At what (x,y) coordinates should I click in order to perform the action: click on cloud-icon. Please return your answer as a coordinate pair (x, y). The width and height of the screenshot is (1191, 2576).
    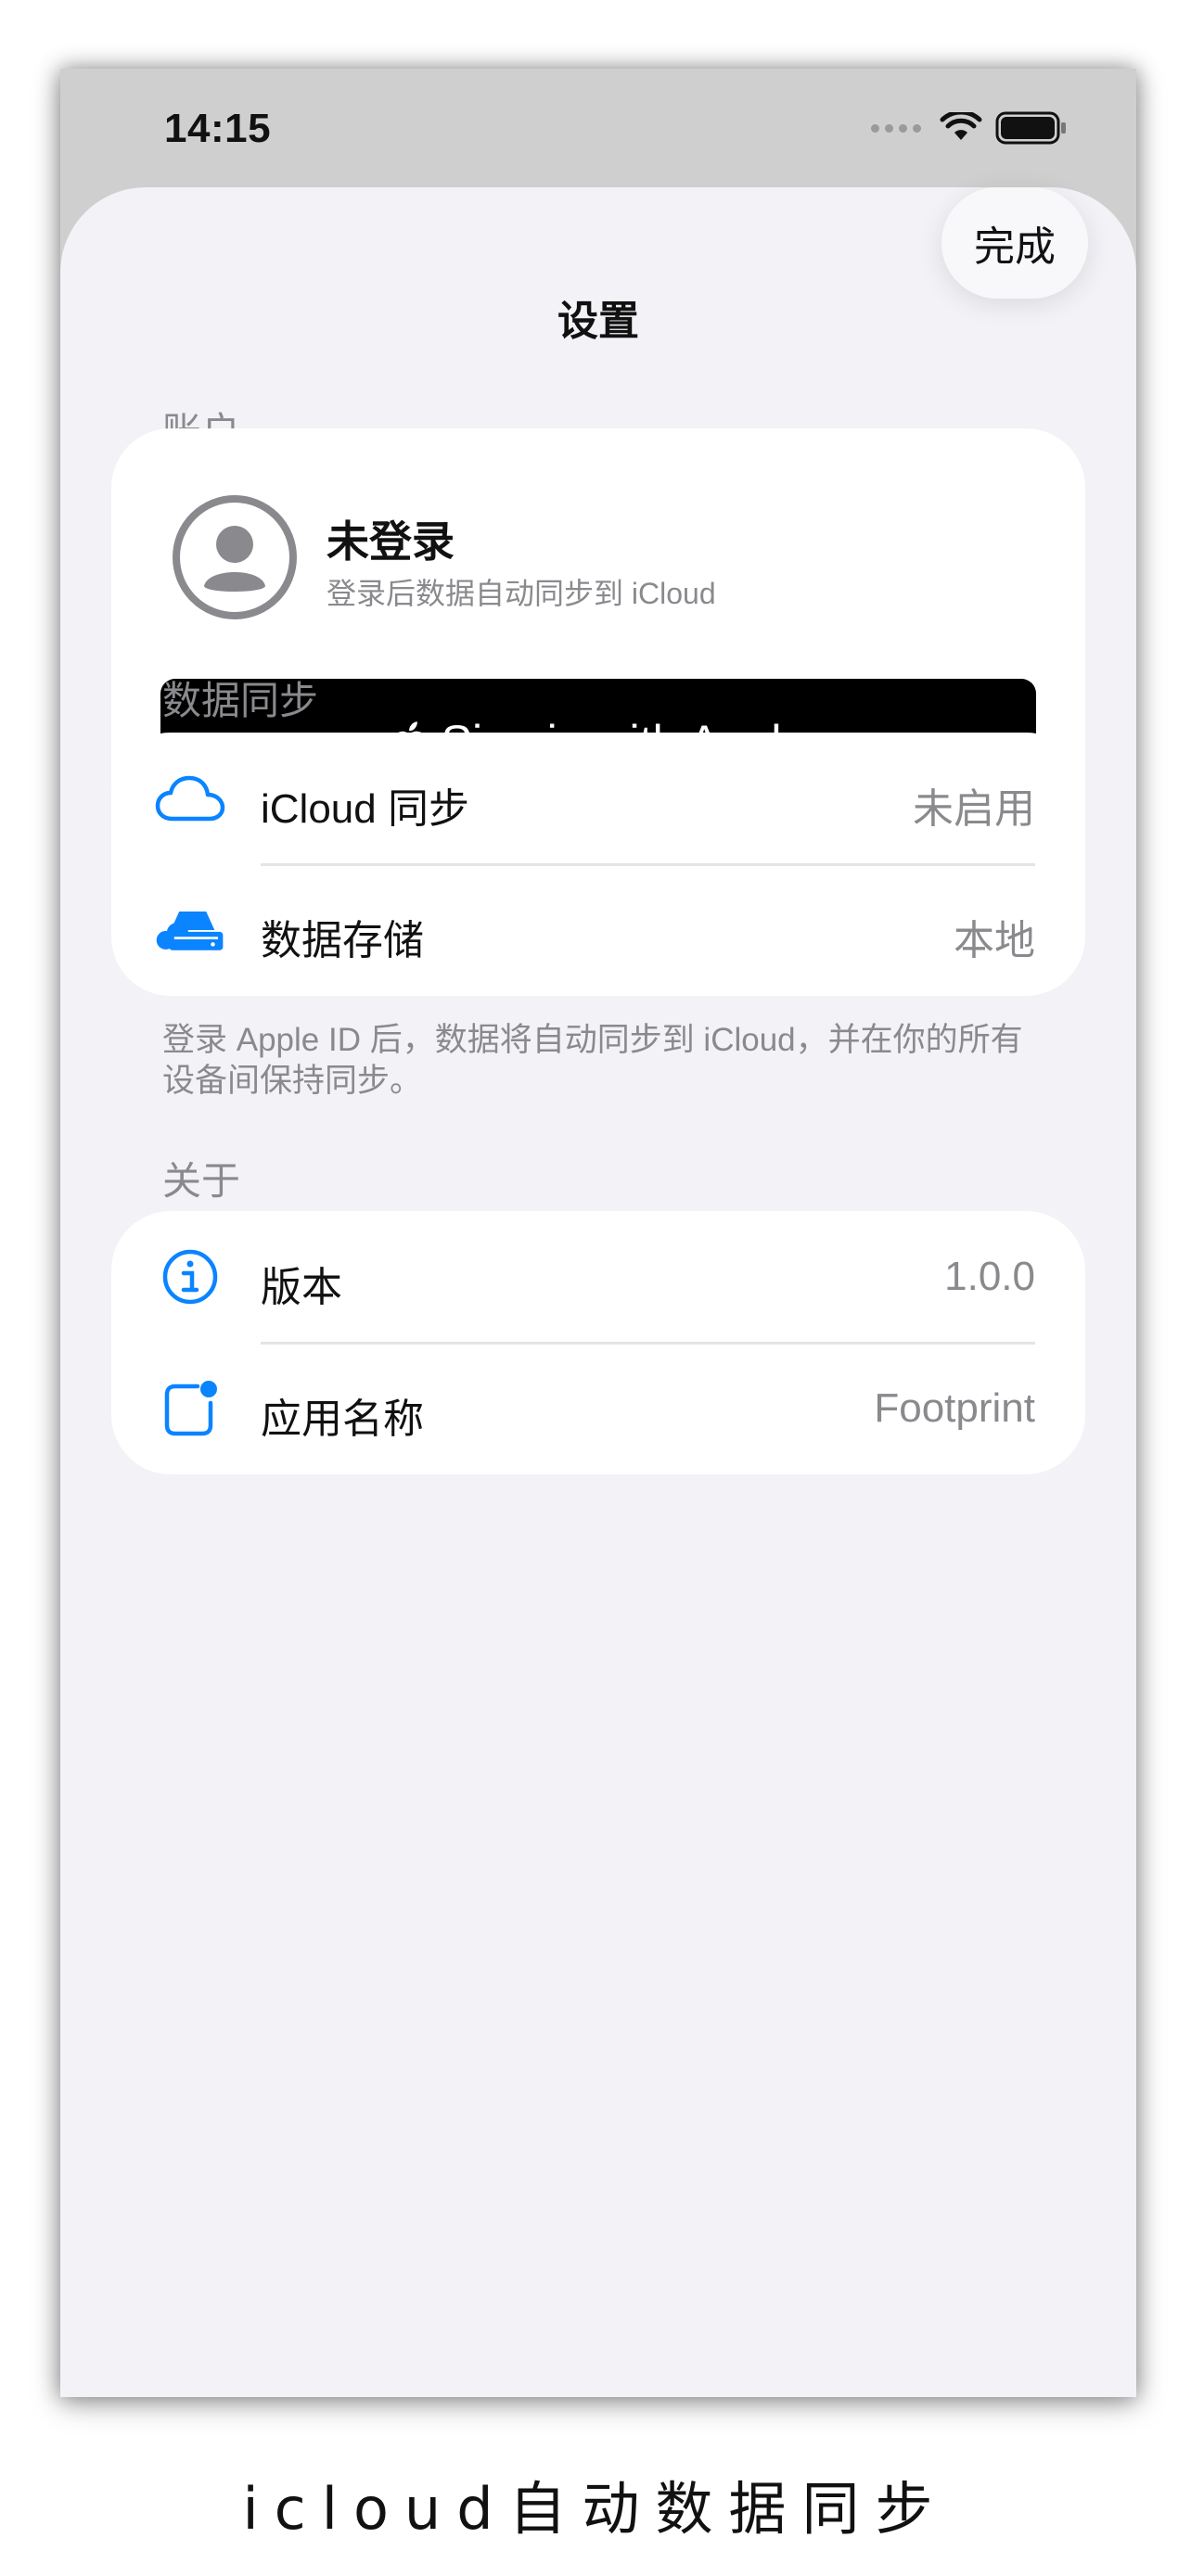
    Looking at the image, I should click on (190, 799).